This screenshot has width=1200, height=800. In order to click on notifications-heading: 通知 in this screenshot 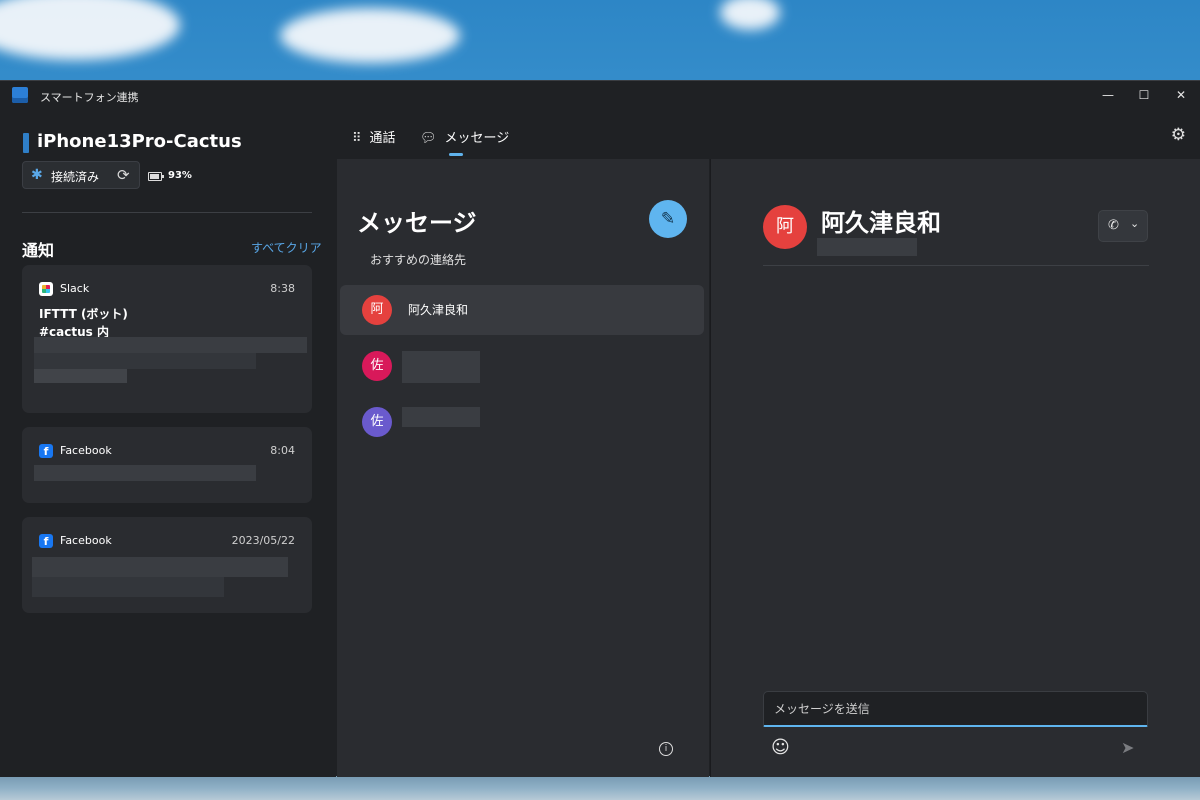, I will do `click(38, 250)`.